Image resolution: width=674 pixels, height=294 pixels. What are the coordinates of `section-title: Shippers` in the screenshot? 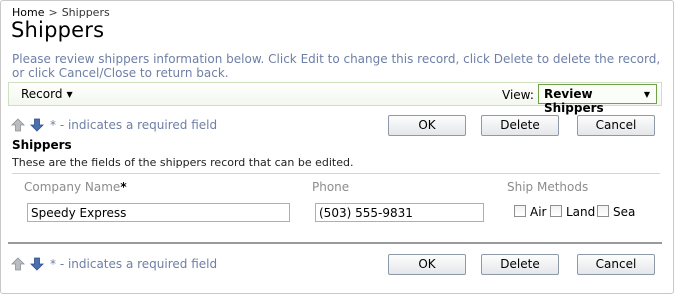 It's located at (42, 145).